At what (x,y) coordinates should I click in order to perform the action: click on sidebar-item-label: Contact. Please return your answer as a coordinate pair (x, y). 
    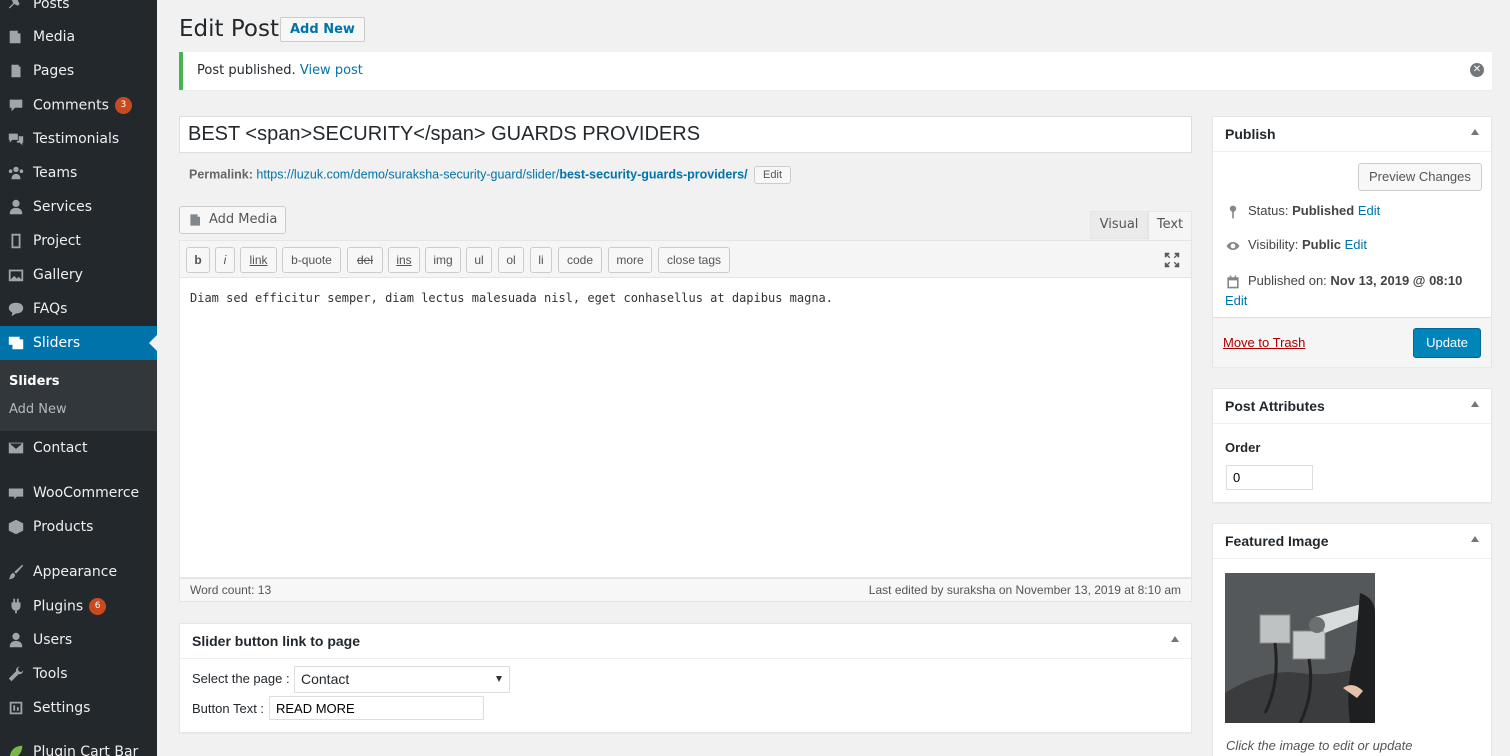
    Looking at the image, I should click on (60, 448).